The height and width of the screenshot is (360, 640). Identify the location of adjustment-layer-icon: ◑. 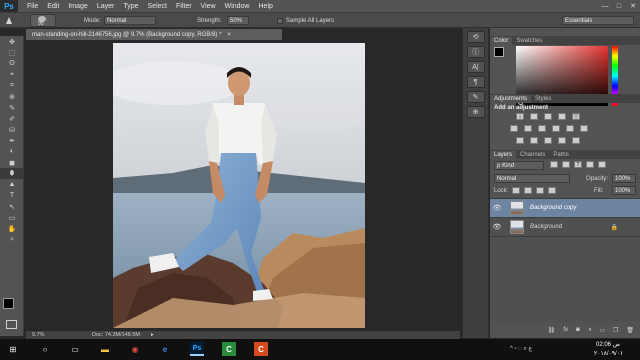
(590, 330).